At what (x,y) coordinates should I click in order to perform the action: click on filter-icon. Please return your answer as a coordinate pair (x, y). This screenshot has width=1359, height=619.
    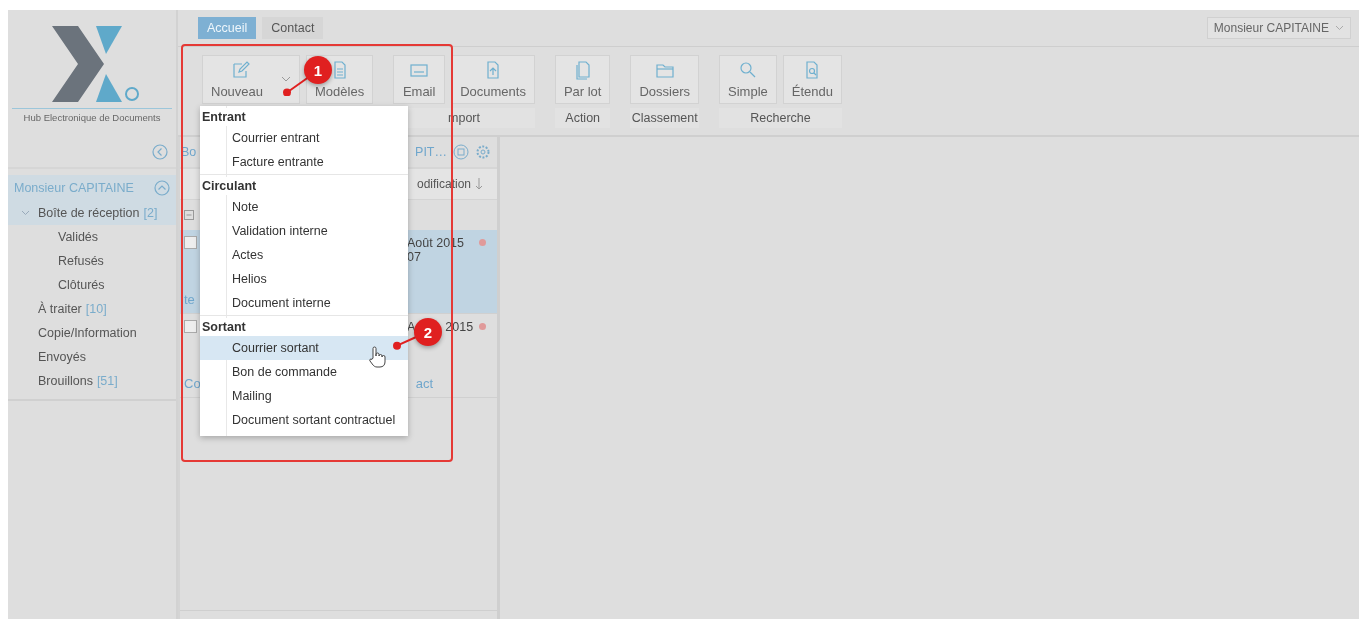
    Looking at the image, I should click on (461, 152).